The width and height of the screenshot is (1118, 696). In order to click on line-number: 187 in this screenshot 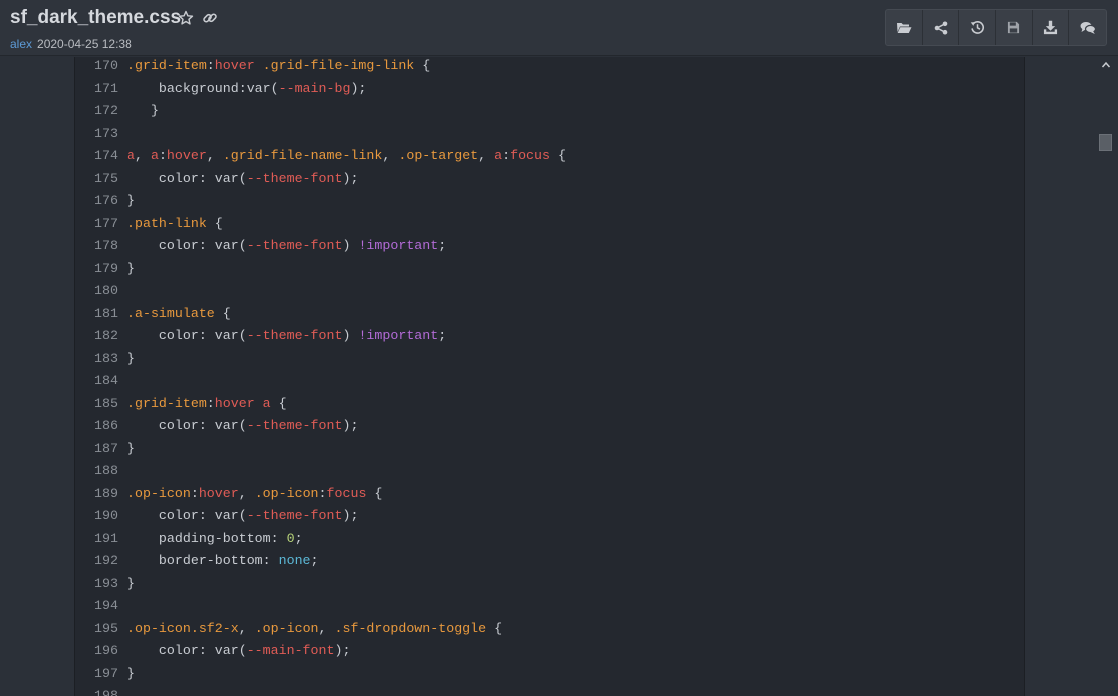, I will do `click(106, 448)`.